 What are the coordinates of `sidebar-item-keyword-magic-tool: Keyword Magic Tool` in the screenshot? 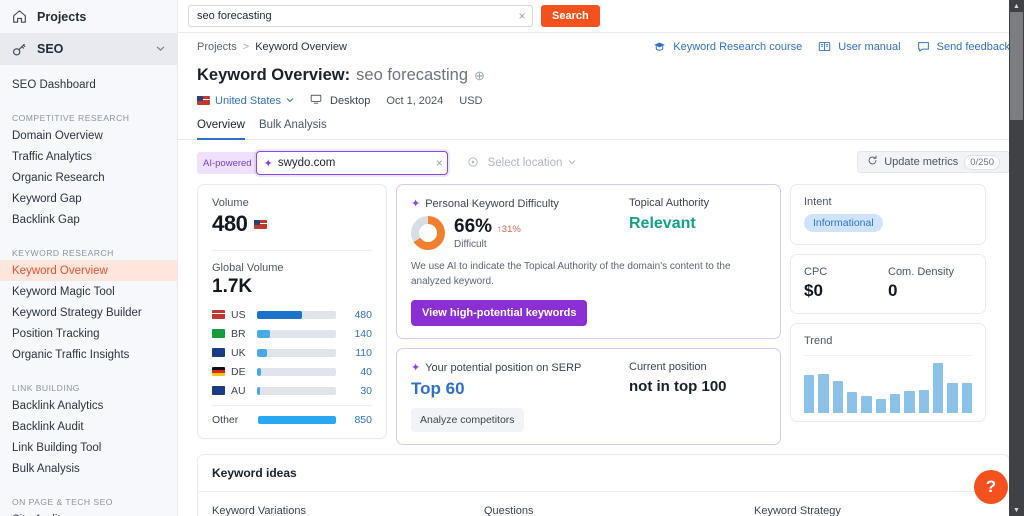 It's located at (88, 291).